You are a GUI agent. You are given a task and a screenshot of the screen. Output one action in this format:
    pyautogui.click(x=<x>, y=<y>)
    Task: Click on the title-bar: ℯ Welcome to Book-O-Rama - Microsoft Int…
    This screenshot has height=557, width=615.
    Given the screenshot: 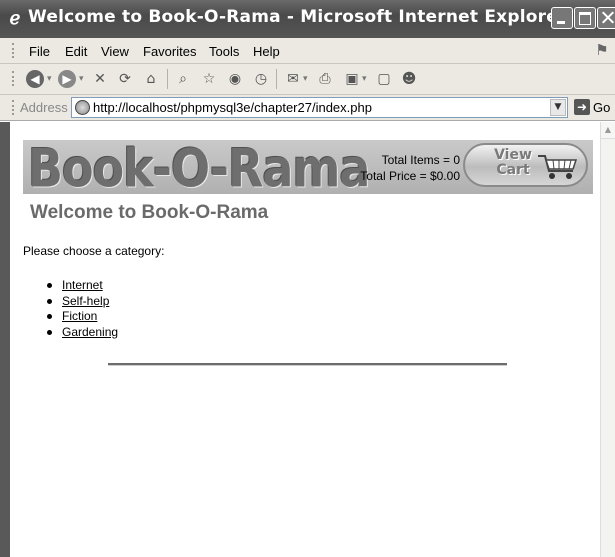 What is the action you would take?
    pyautogui.click(x=307, y=19)
    